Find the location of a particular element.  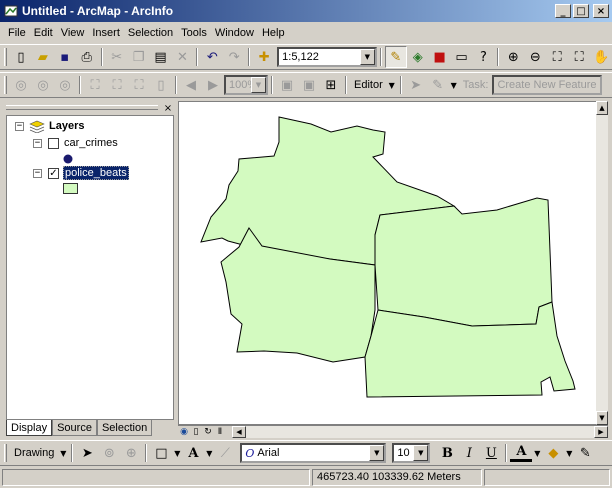

menu-file: File is located at coordinates (17, 33).